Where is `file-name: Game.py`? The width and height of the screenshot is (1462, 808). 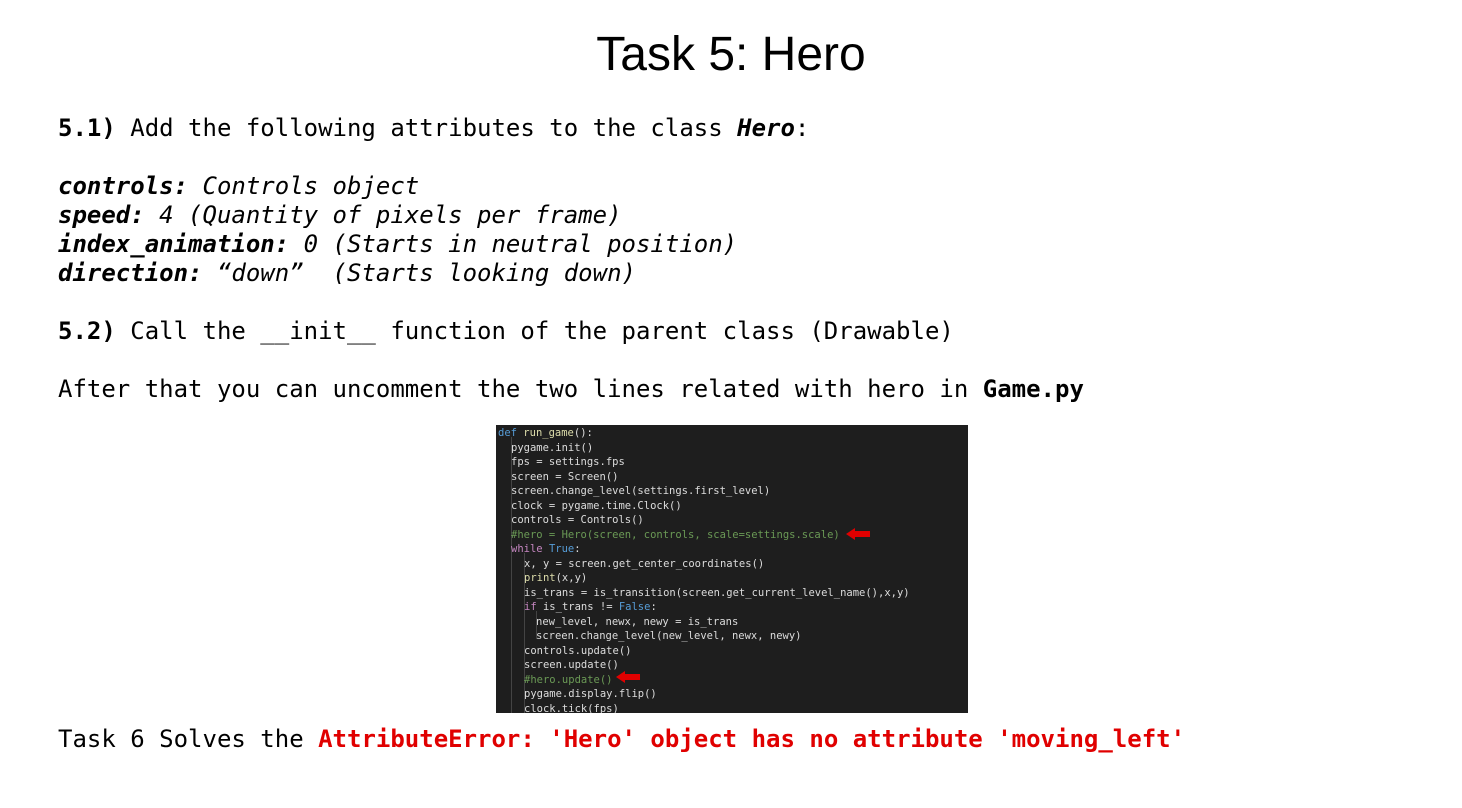 file-name: Game.py is located at coordinates (1033, 389).